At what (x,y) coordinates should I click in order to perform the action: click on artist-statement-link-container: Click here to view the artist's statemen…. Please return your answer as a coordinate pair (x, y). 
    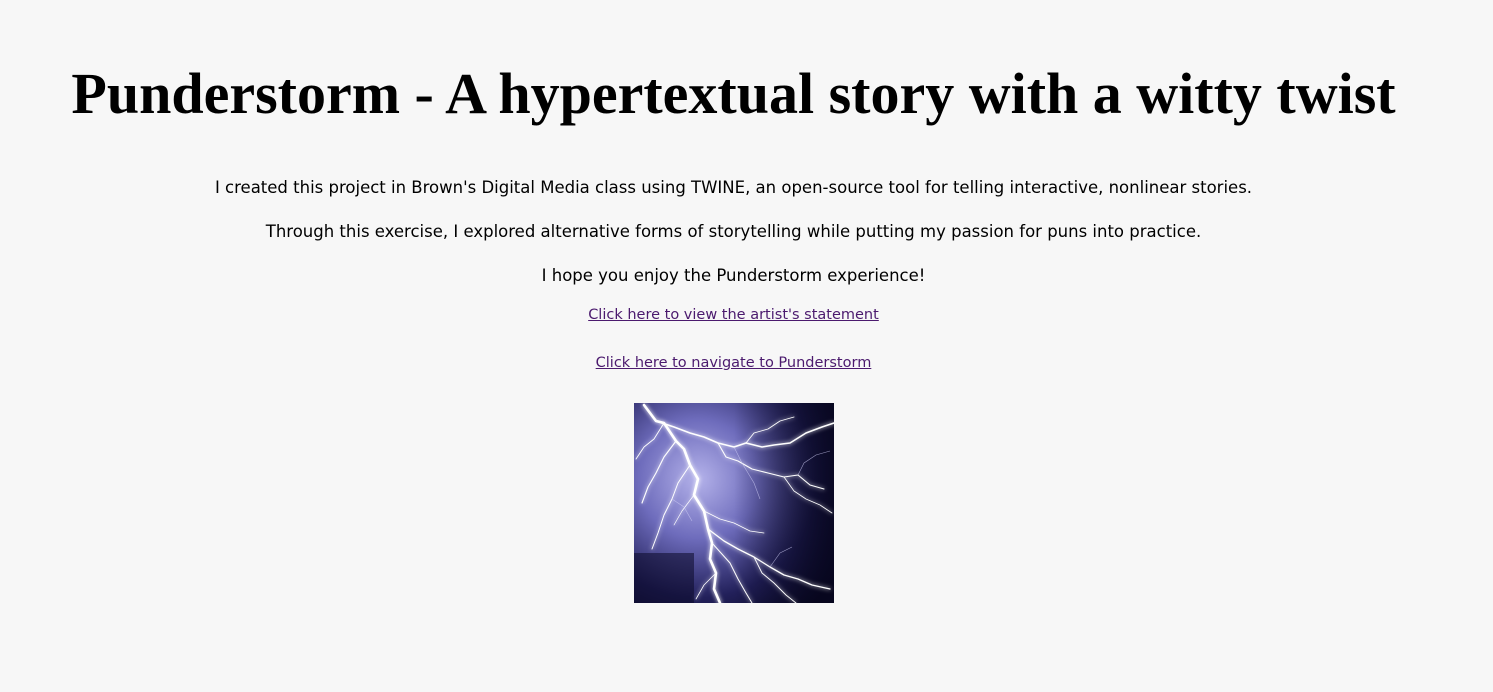
    Looking at the image, I should click on (733, 315).